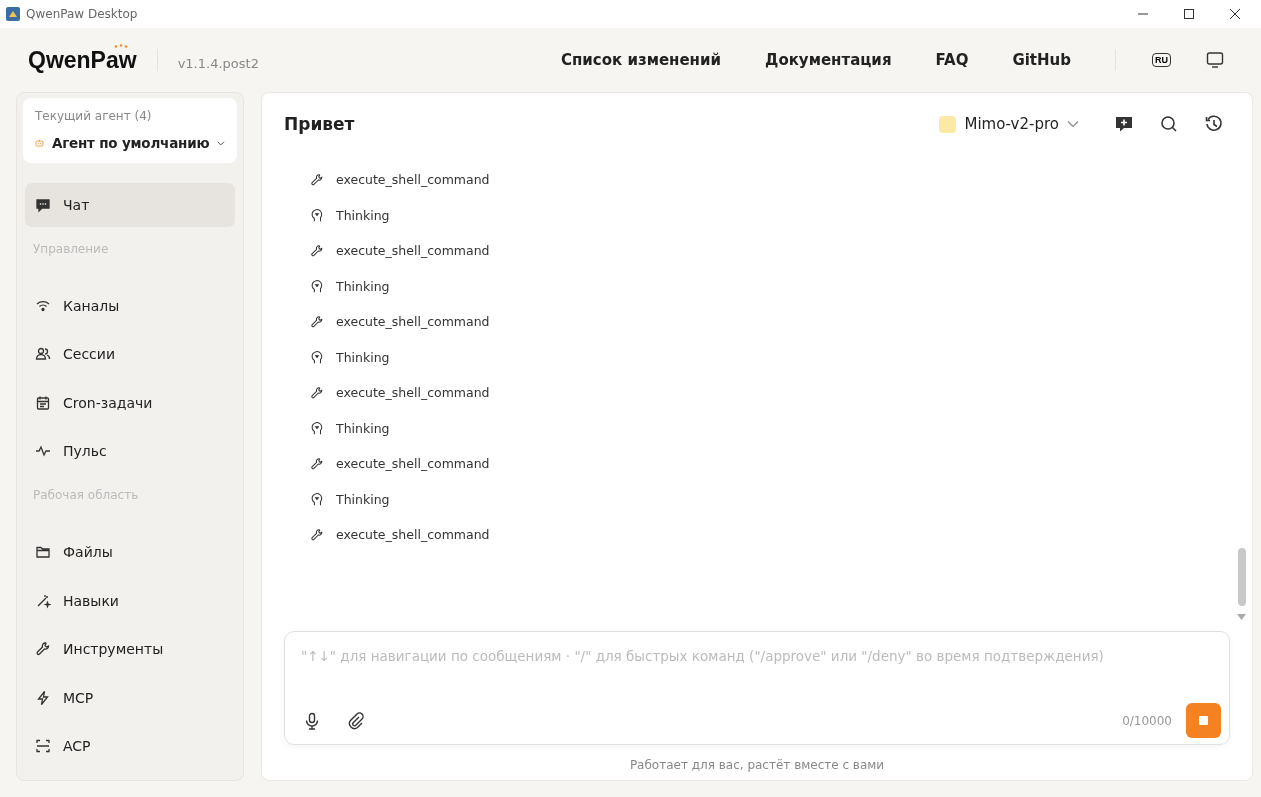 The image size is (1261, 797). I want to click on language-button: RU, so click(1161, 60).